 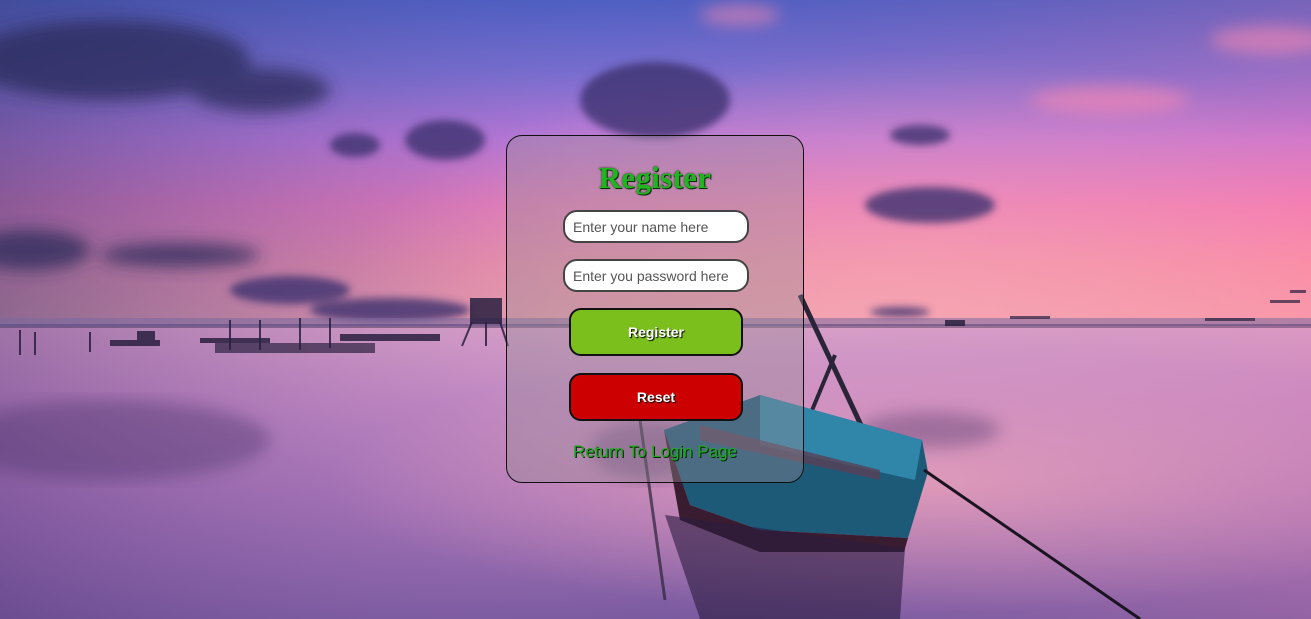 I want to click on name-input, so click(x=656, y=226).